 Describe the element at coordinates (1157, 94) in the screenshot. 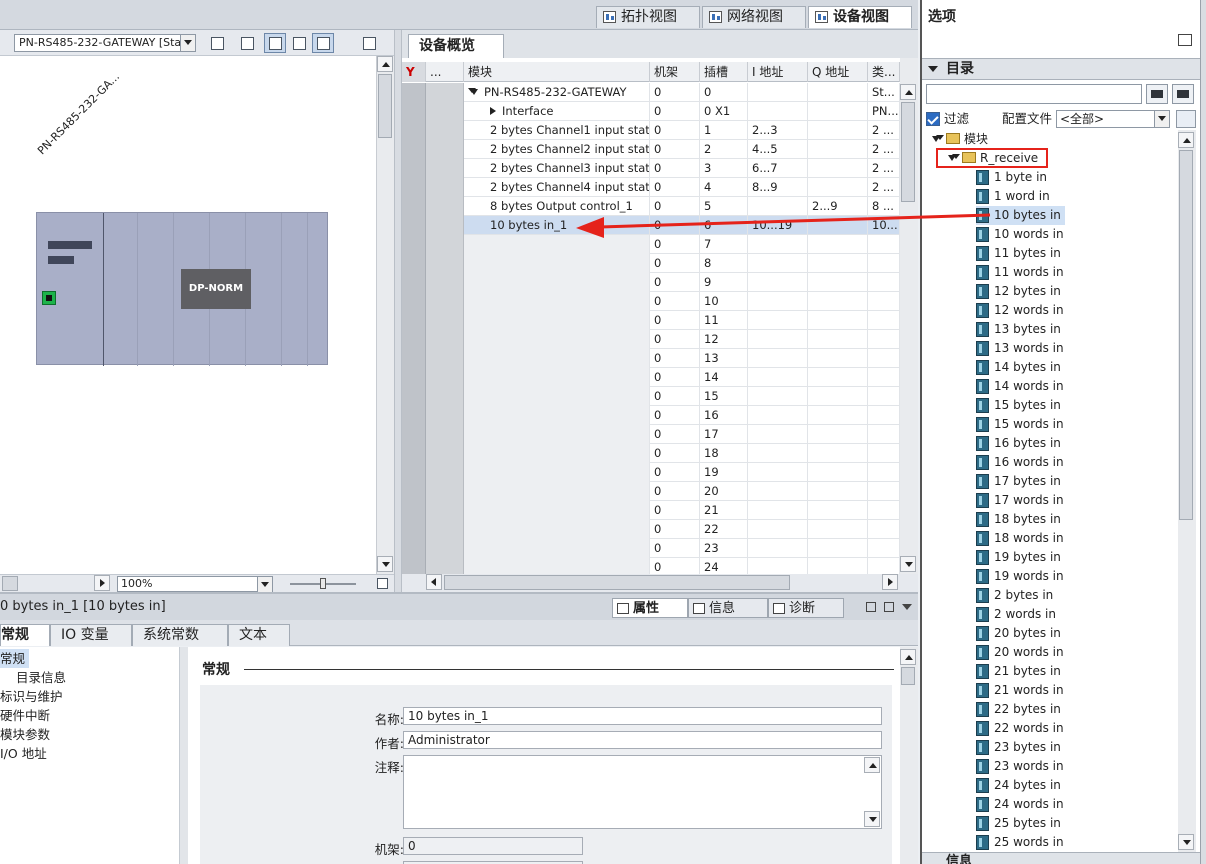

I see `search-down-icon` at that location.